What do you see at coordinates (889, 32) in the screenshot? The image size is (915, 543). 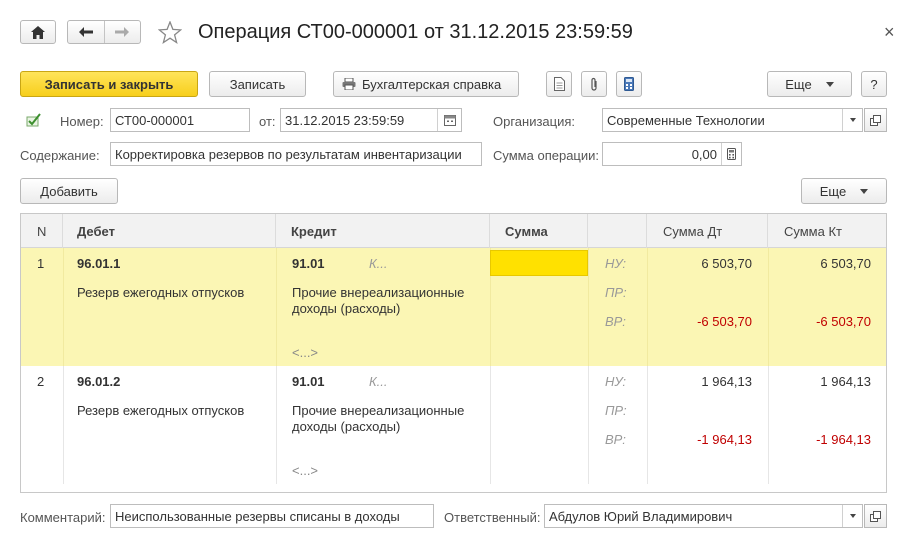 I see `close-icon: ×` at bounding box center [889, 32].